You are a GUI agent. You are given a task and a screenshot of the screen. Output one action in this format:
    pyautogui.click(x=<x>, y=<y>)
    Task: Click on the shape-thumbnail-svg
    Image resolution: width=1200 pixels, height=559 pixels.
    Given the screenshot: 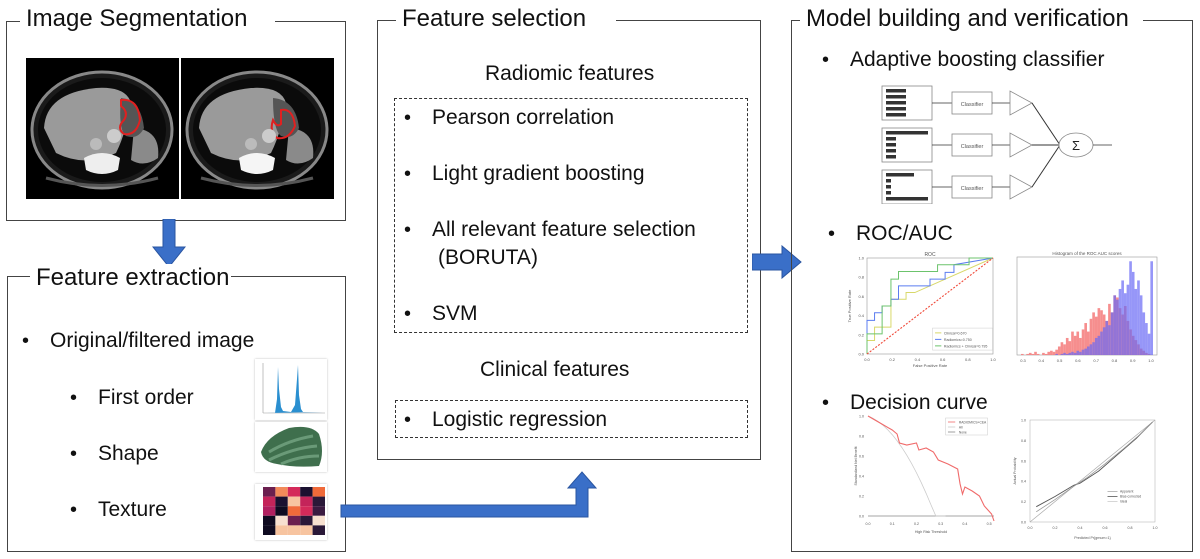 What is the action you would take?
    pyautogui.click(x=291, y=446)
    